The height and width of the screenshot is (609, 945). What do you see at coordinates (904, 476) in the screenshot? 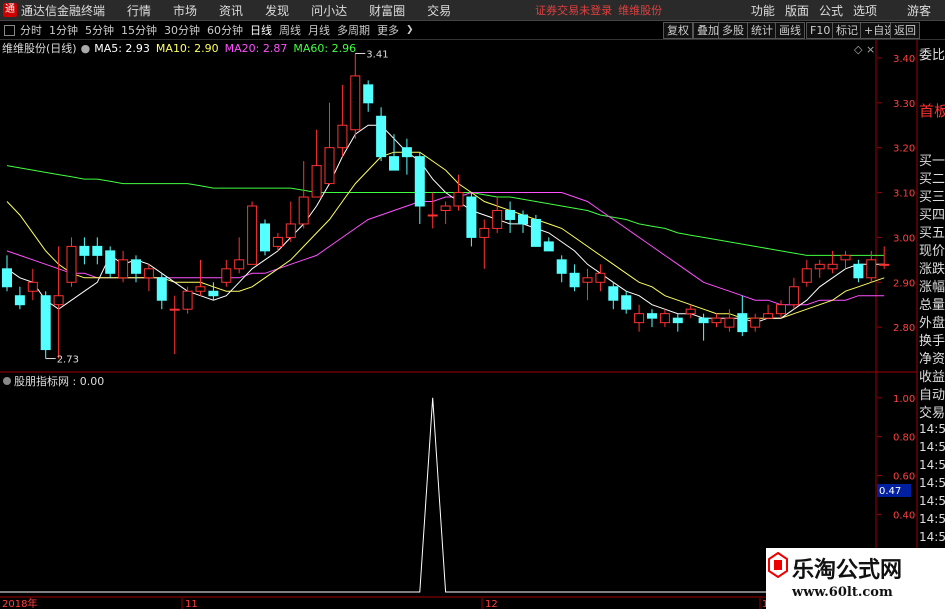
I see `indicator-tick-label: 0.60` at bounding box center [904, 476].